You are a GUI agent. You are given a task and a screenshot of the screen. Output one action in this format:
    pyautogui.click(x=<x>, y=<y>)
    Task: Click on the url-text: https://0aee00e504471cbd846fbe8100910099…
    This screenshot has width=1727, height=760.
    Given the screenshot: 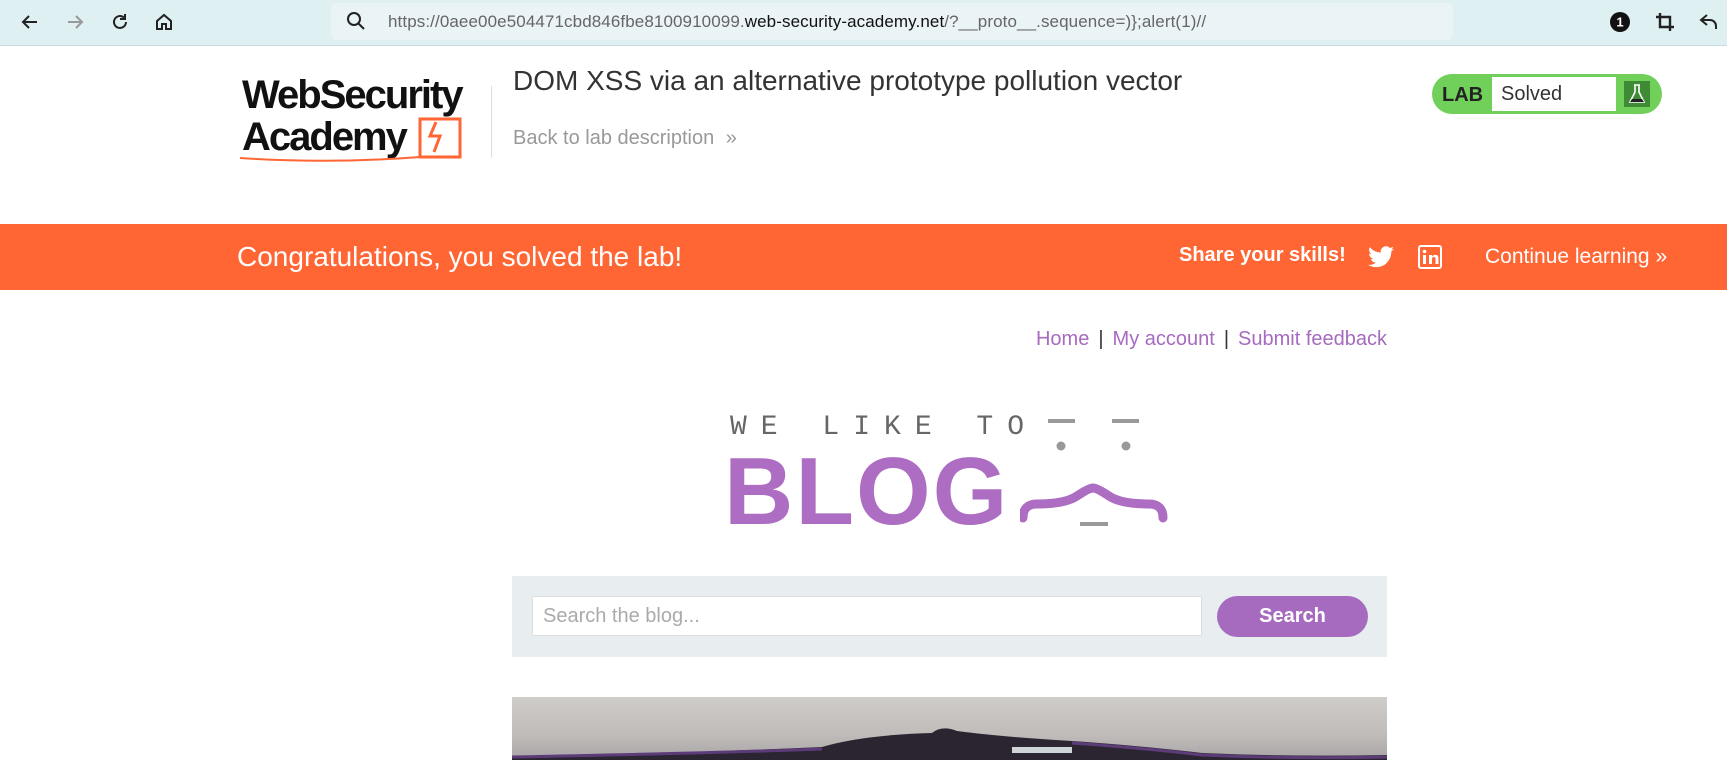 What is the action you would take?
    pyautogui.click(x=797, y=21)
    